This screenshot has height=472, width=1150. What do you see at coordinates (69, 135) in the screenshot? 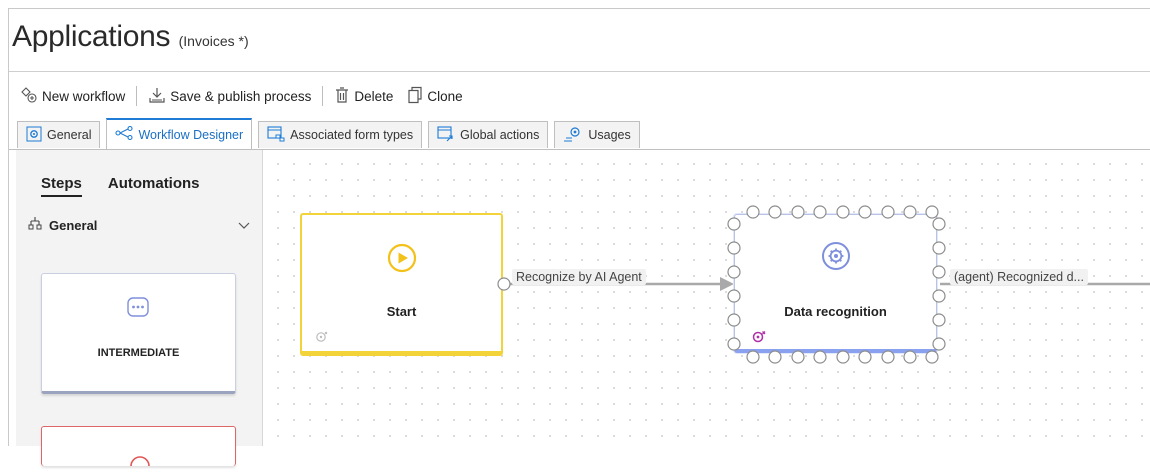
I see `tab-general-label: General` at bounding box center [69, 135].